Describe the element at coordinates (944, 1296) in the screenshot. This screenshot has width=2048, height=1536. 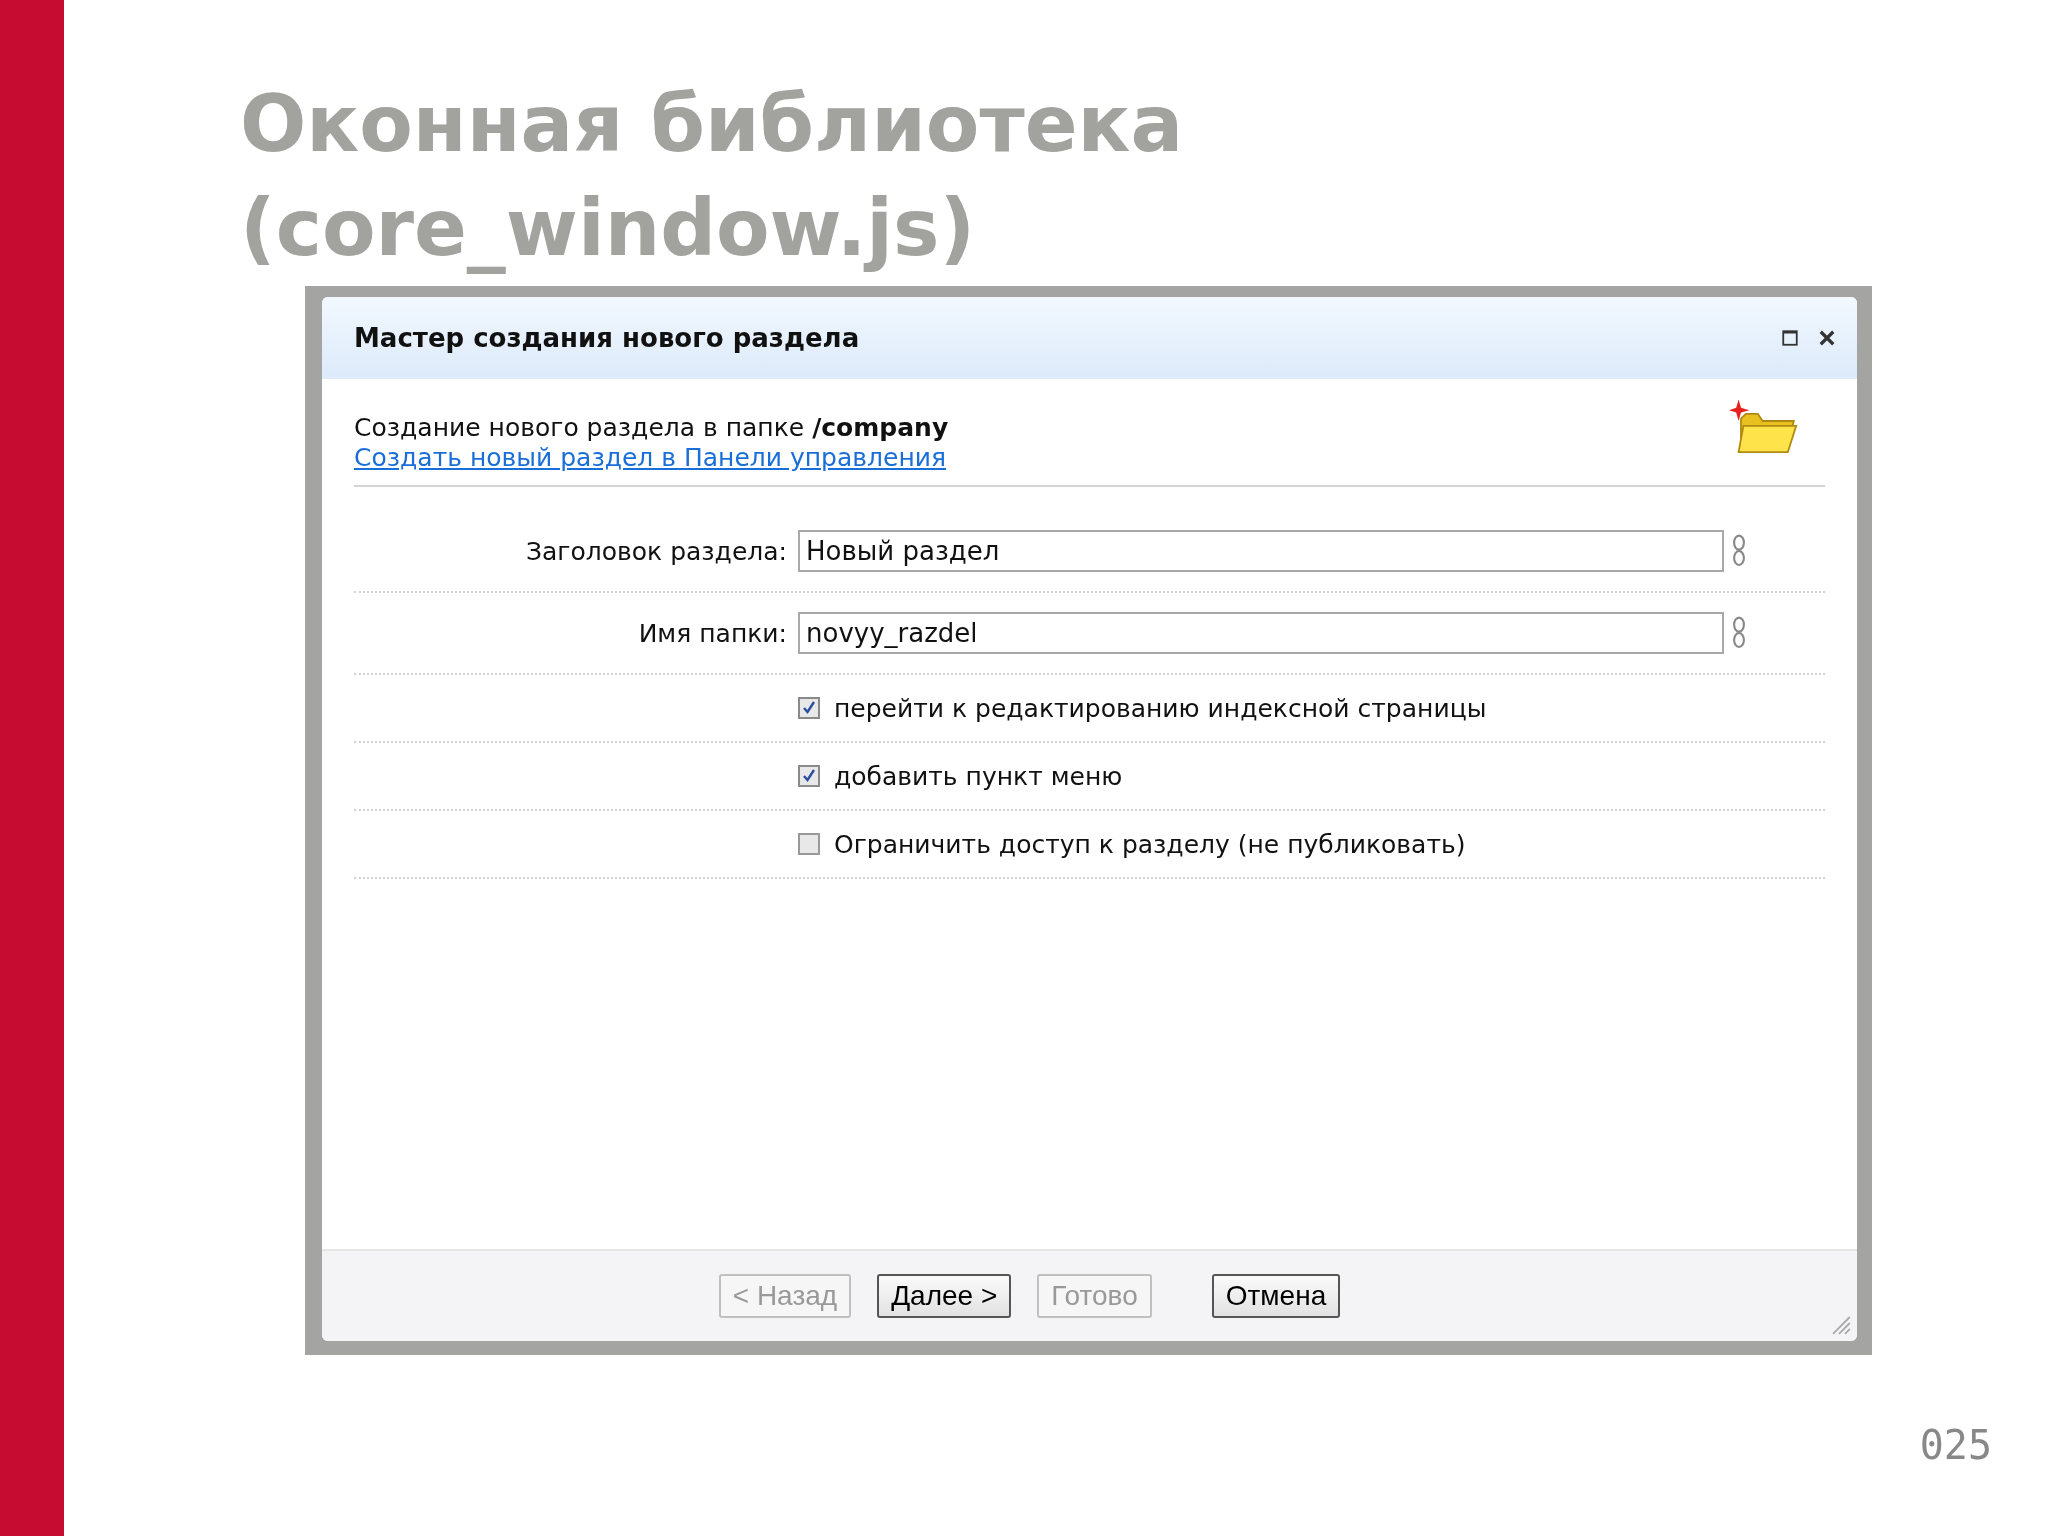
I see `dialog-button: Далее >` at that location.